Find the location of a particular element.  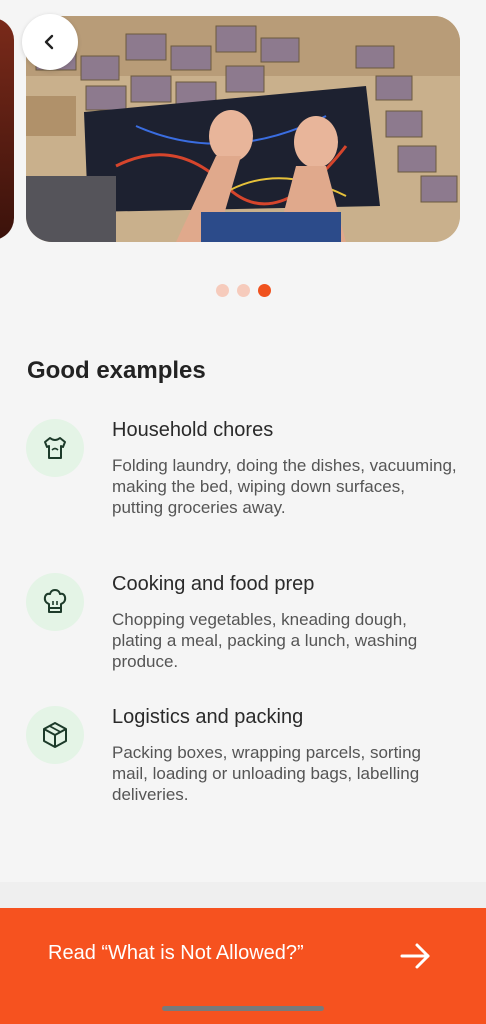

previous-slide-image is located at coordinates (7, 129).